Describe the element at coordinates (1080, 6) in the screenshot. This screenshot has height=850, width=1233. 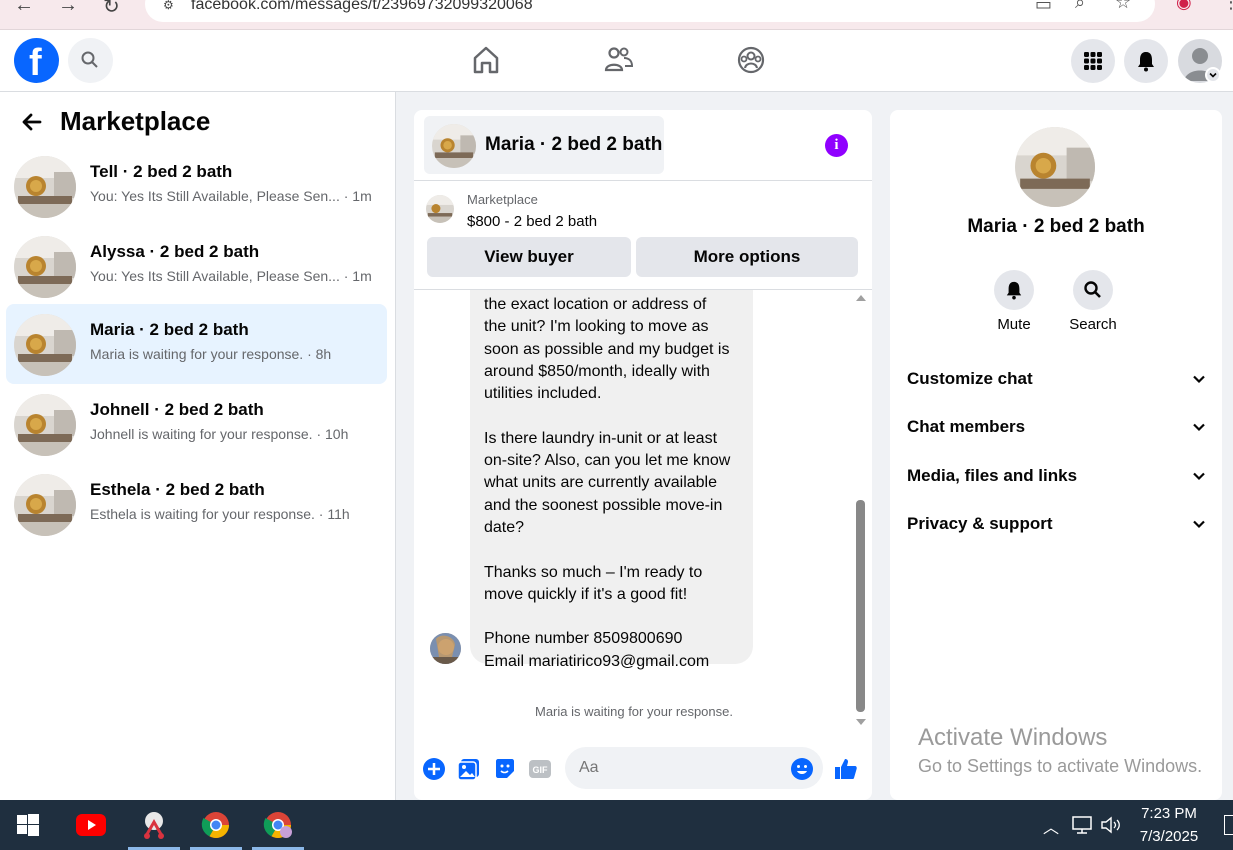
I see `zoom-icon: ⌕` at that location.